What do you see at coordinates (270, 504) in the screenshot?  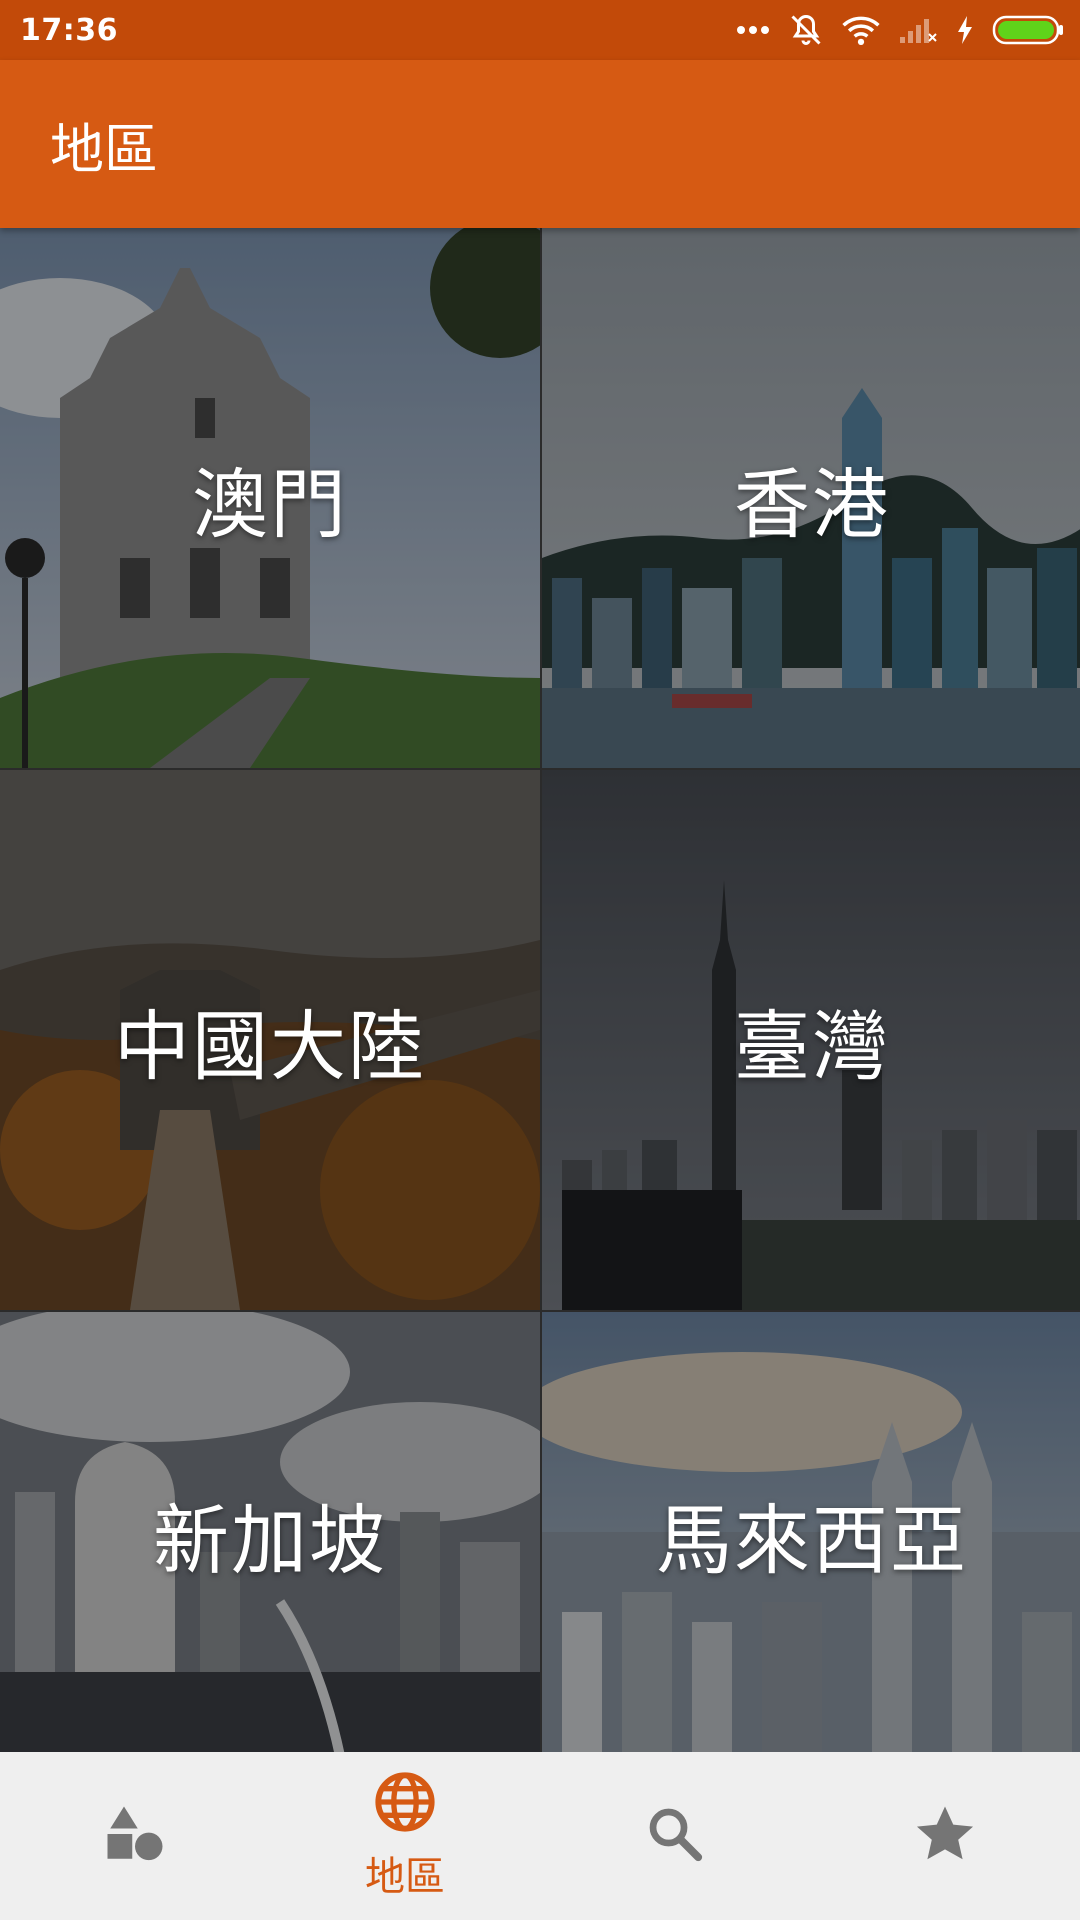 I see `region-label: 澳門` at bounding box center [270, 504].